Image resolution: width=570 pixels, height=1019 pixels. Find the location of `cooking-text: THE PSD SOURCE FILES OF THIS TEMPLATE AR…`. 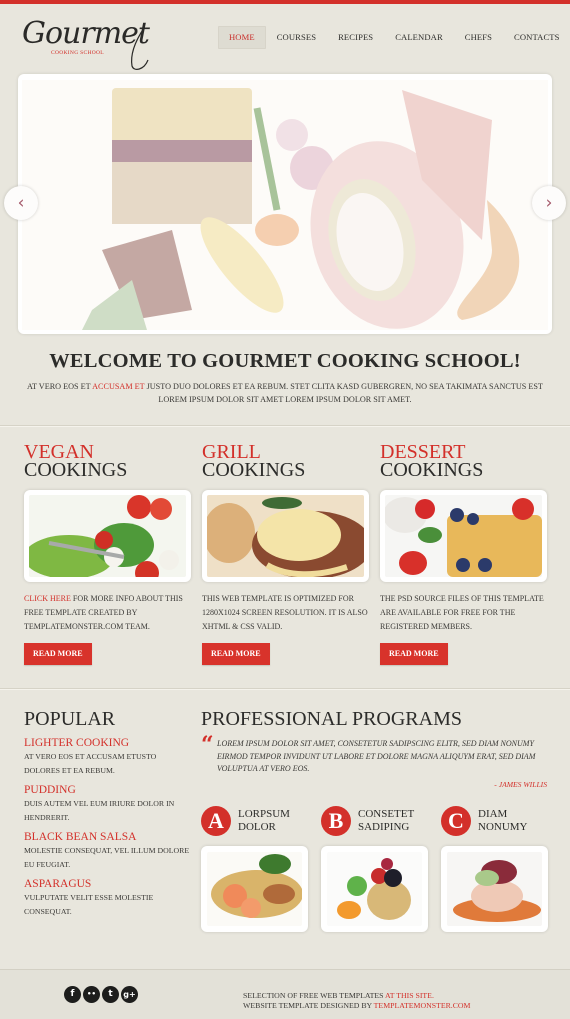

cooking-text: THE PSD SOURCE FILES OF THIS TEMPLATE AR… is located at coordinates (462, 612).